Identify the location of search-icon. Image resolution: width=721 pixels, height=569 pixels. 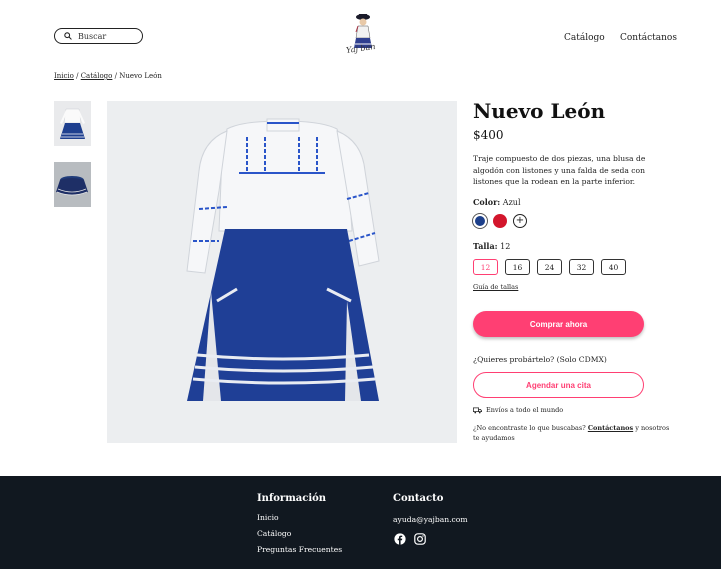
(68, 36).